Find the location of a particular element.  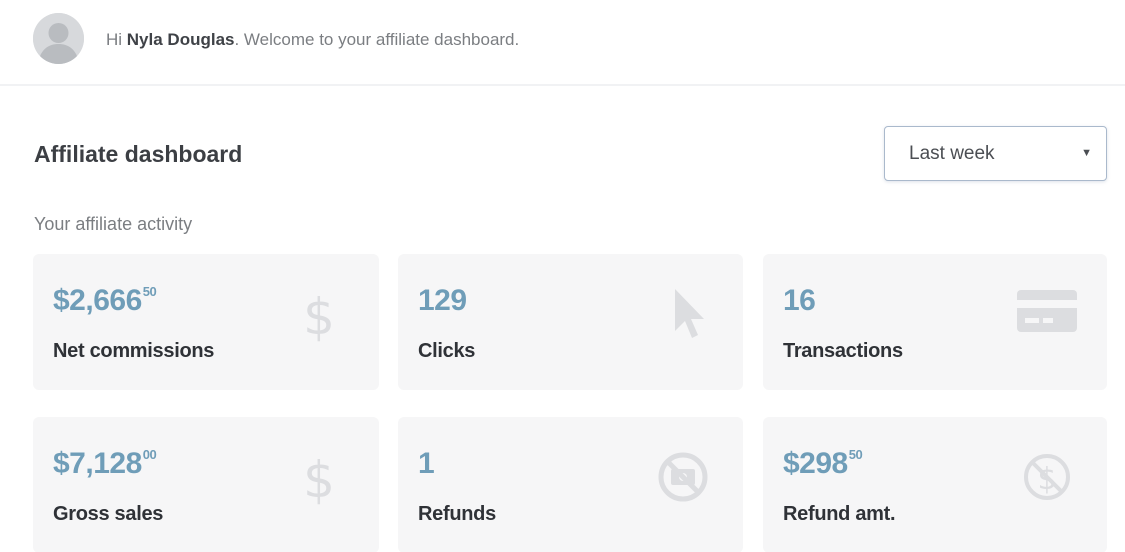

stat-value: $7,12800 is located at coordinates (105, 464).